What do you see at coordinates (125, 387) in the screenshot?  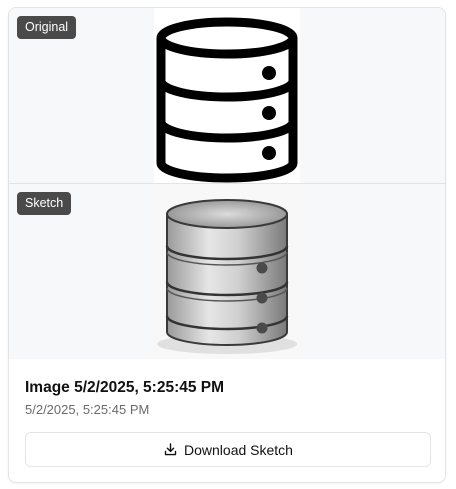 I see `image-title: Image 5/2/2025, 5:25:45 PM` at bounding box center [125, 387].